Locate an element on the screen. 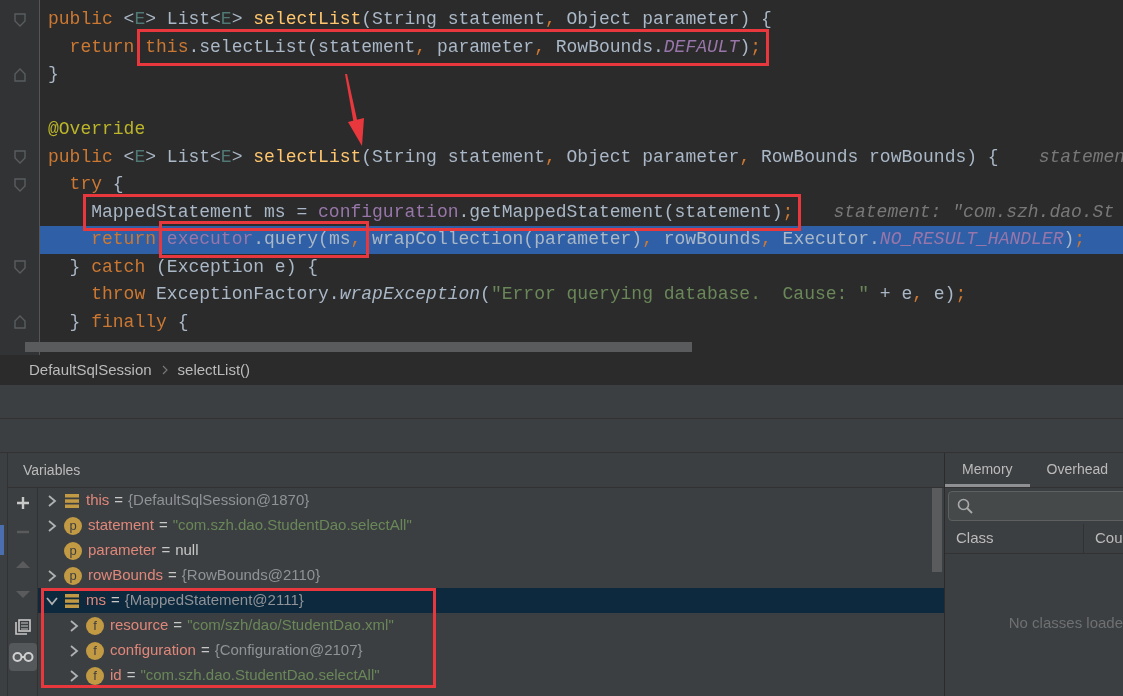 This screenshot has width=1123, height=696. variable-entry: resource = "com/szh/dao/StudentDao.xml" is located at coordinates (252, 625).